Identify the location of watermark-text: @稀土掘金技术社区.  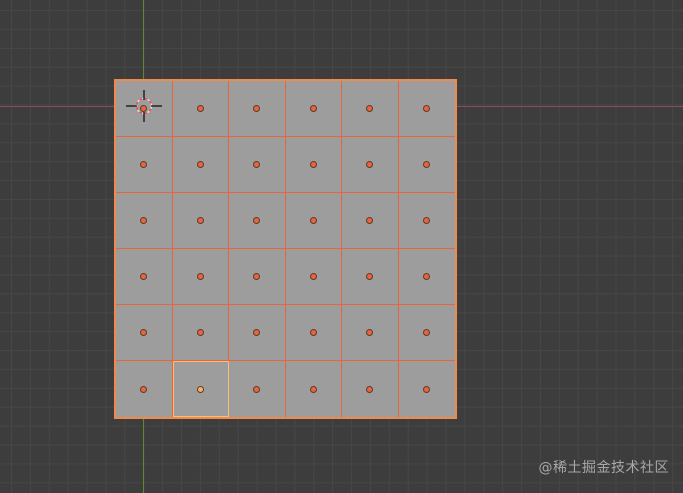
(603, 468).